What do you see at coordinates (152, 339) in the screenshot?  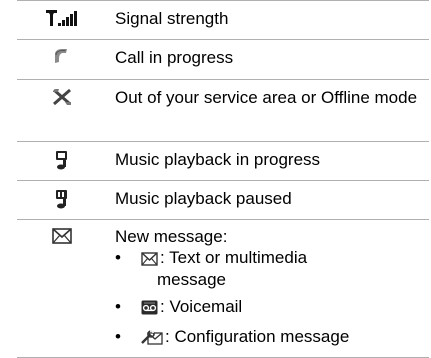 I see `configuration-message-icon` at bounding box center [152, 339].